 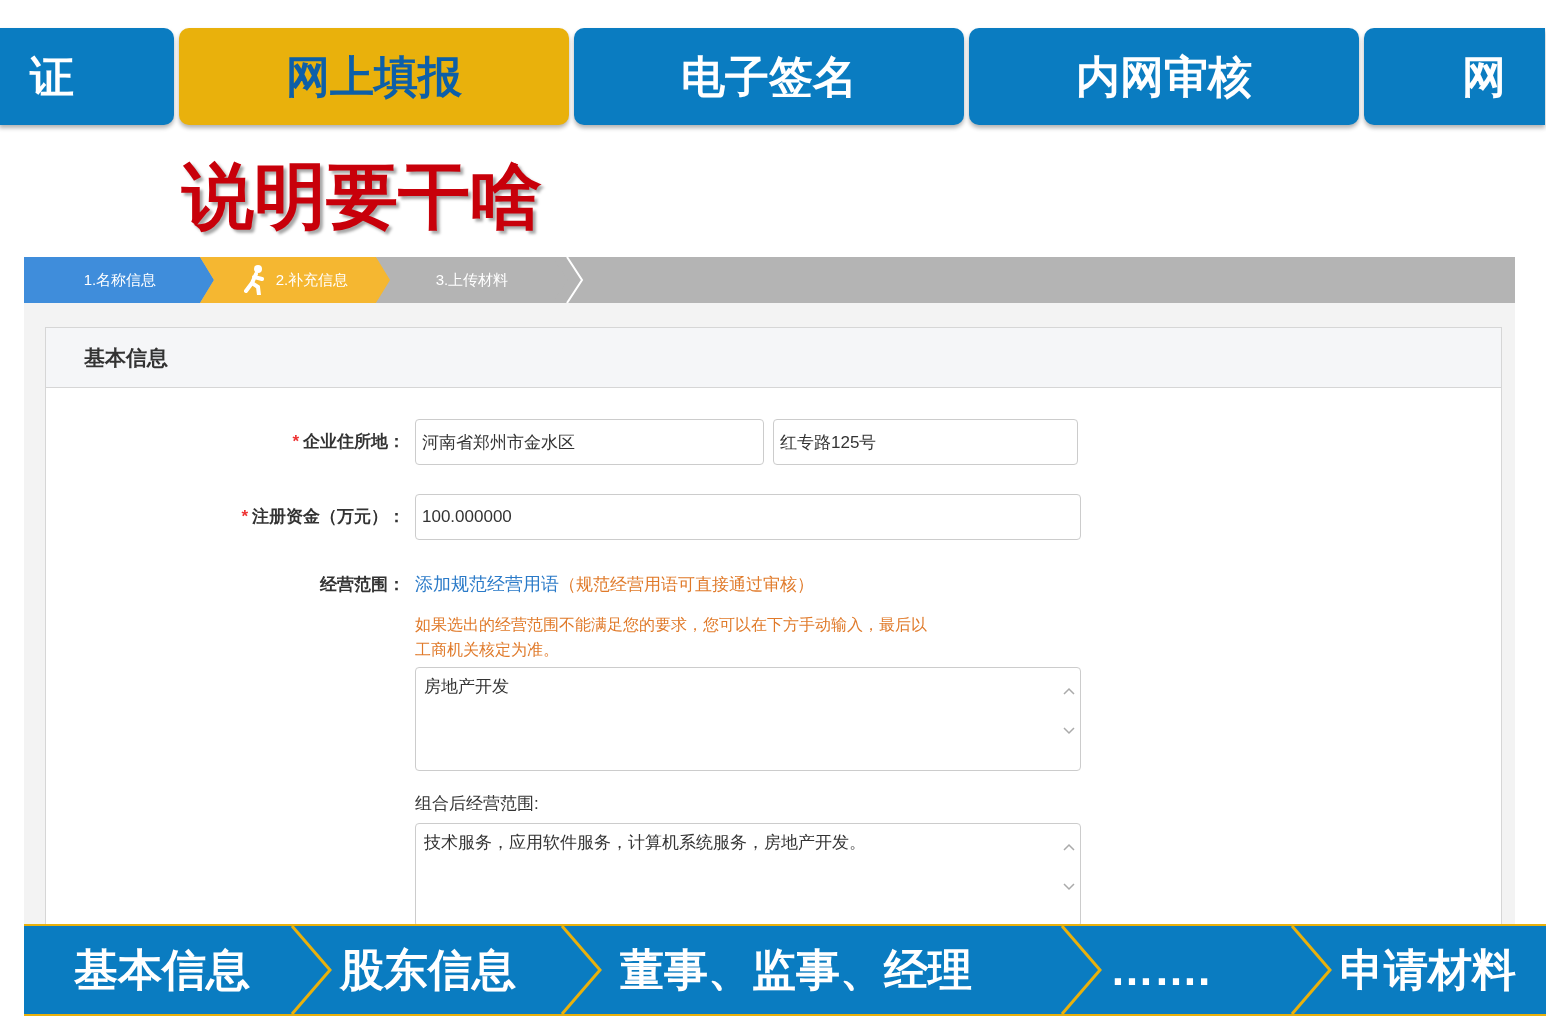 I want to click on step: 1.名称信息, so click(x=120, y=280).